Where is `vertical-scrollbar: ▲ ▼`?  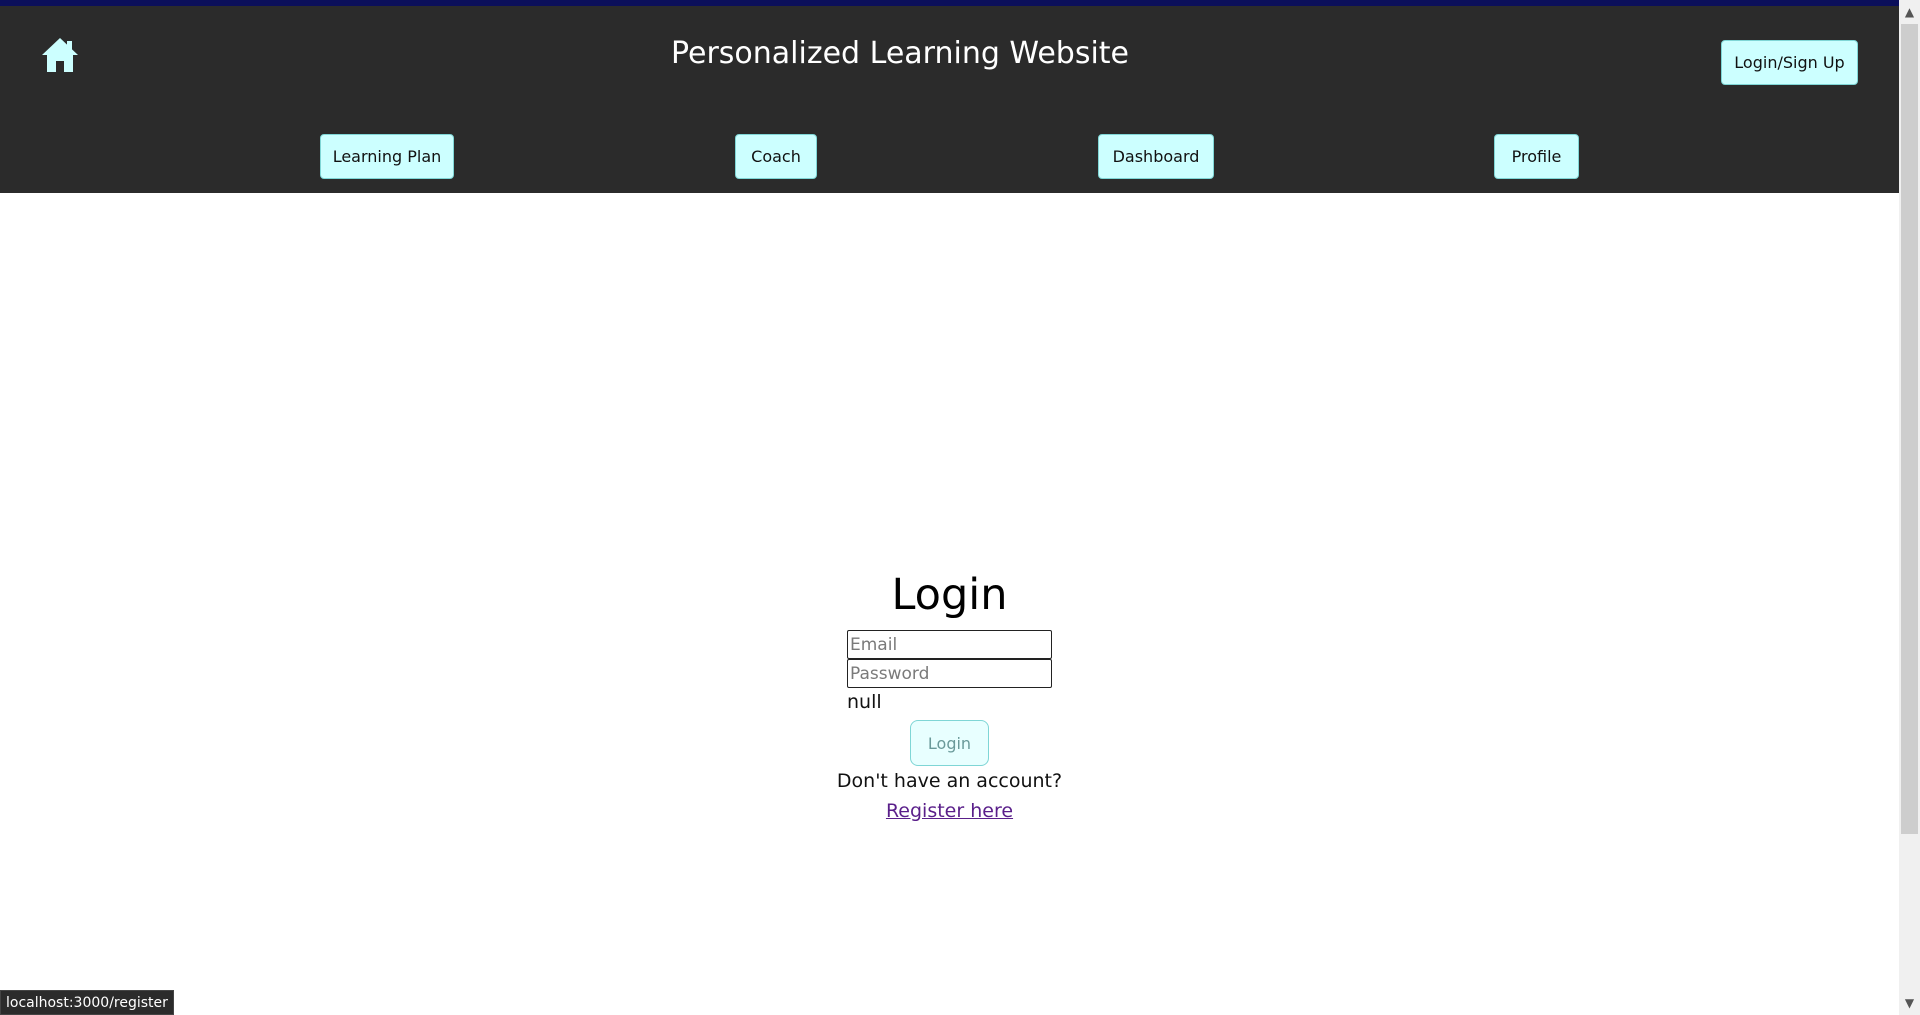 vertical-scrollbar: ▲ ▼ is located at coordinates (1909, 507).